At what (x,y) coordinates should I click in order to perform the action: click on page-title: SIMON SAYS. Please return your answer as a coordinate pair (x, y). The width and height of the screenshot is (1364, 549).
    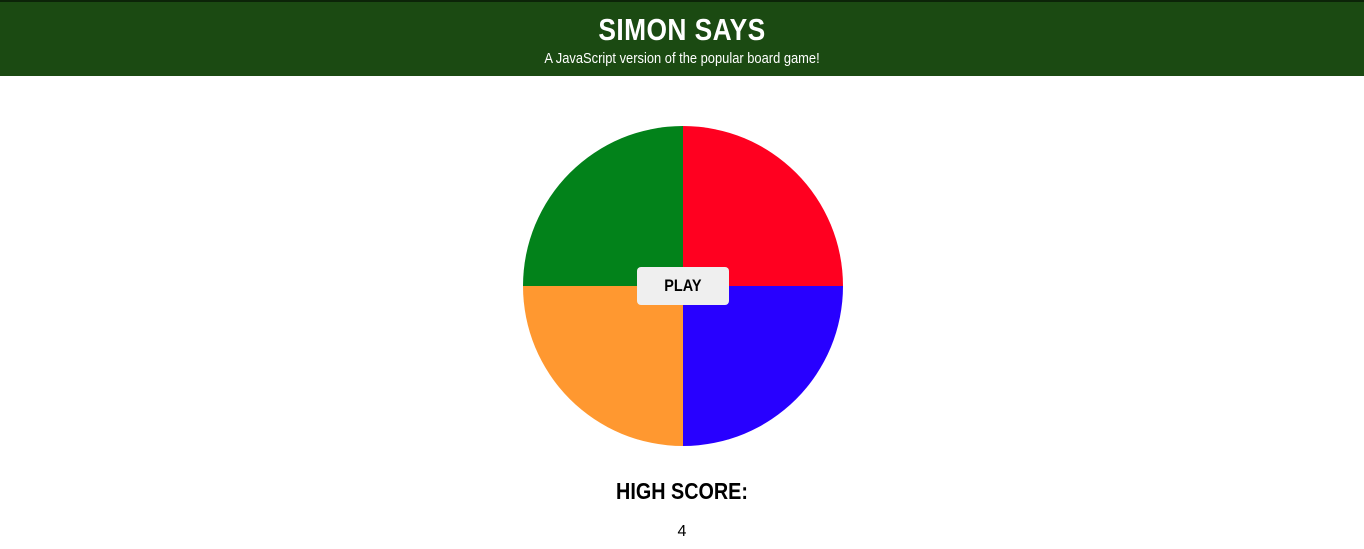
    Looking at the image, I should click on (682, 29).